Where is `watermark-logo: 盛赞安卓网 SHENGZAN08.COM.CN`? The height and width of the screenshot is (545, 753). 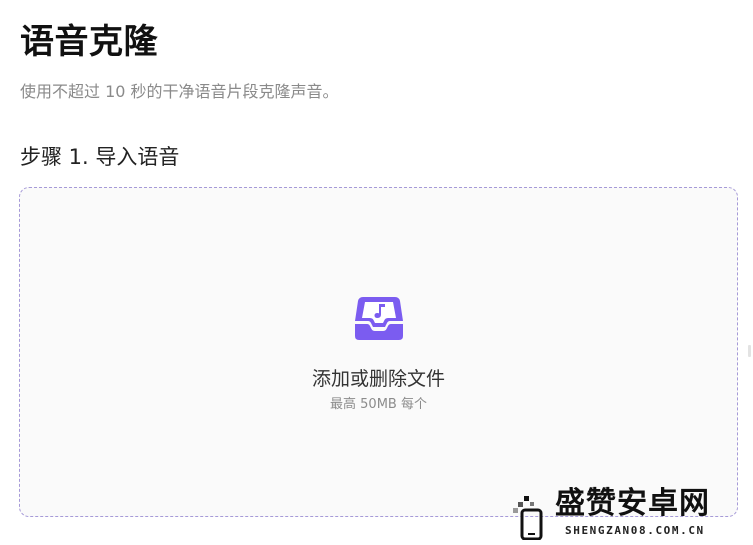
watermark-logo: 盛赞安卓网 SHENGZAN08.COM.CN is located at coordinates (626, 513).